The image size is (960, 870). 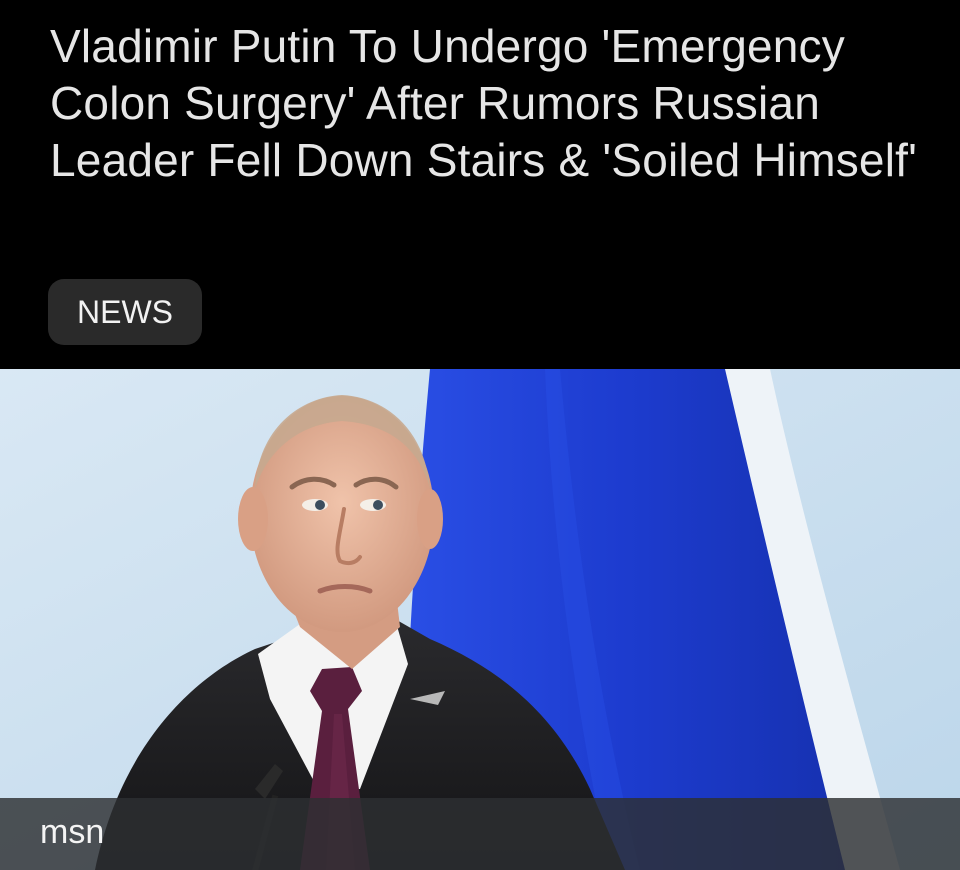 I want to click on source-bar: msn, so click(x=480, y=834).